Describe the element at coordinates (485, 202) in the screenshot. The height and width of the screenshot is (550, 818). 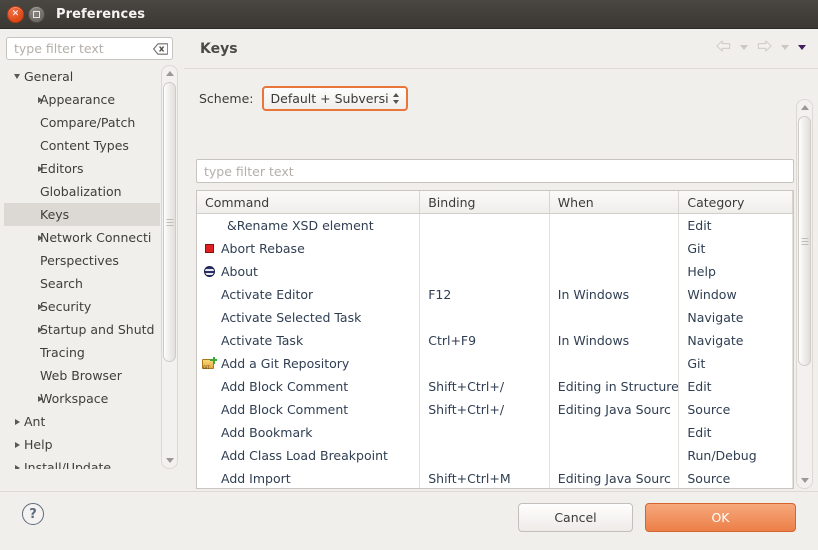
I see `column-header-binding: Binding` at that location.